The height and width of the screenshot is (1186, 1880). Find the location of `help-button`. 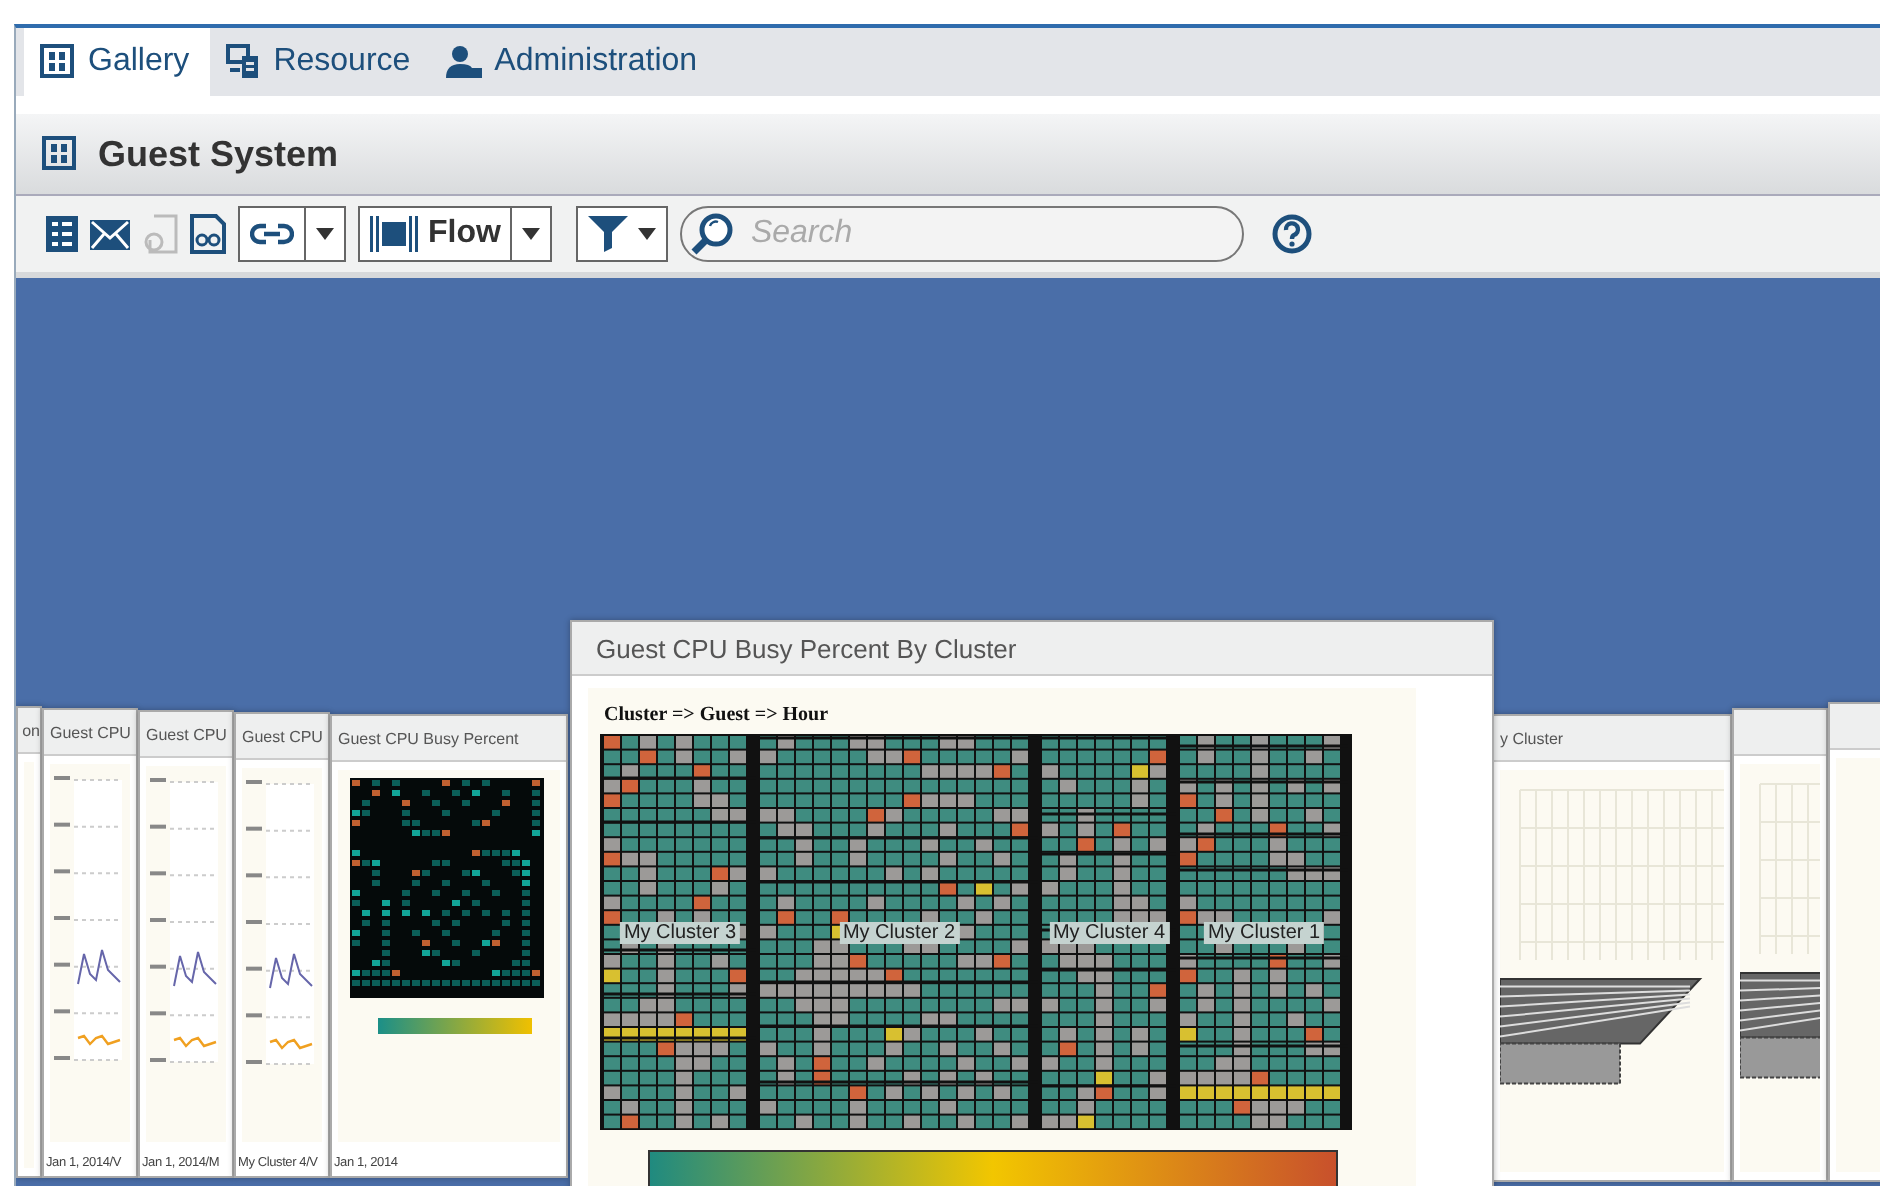

help-button is located at coordinates (1292, 234).